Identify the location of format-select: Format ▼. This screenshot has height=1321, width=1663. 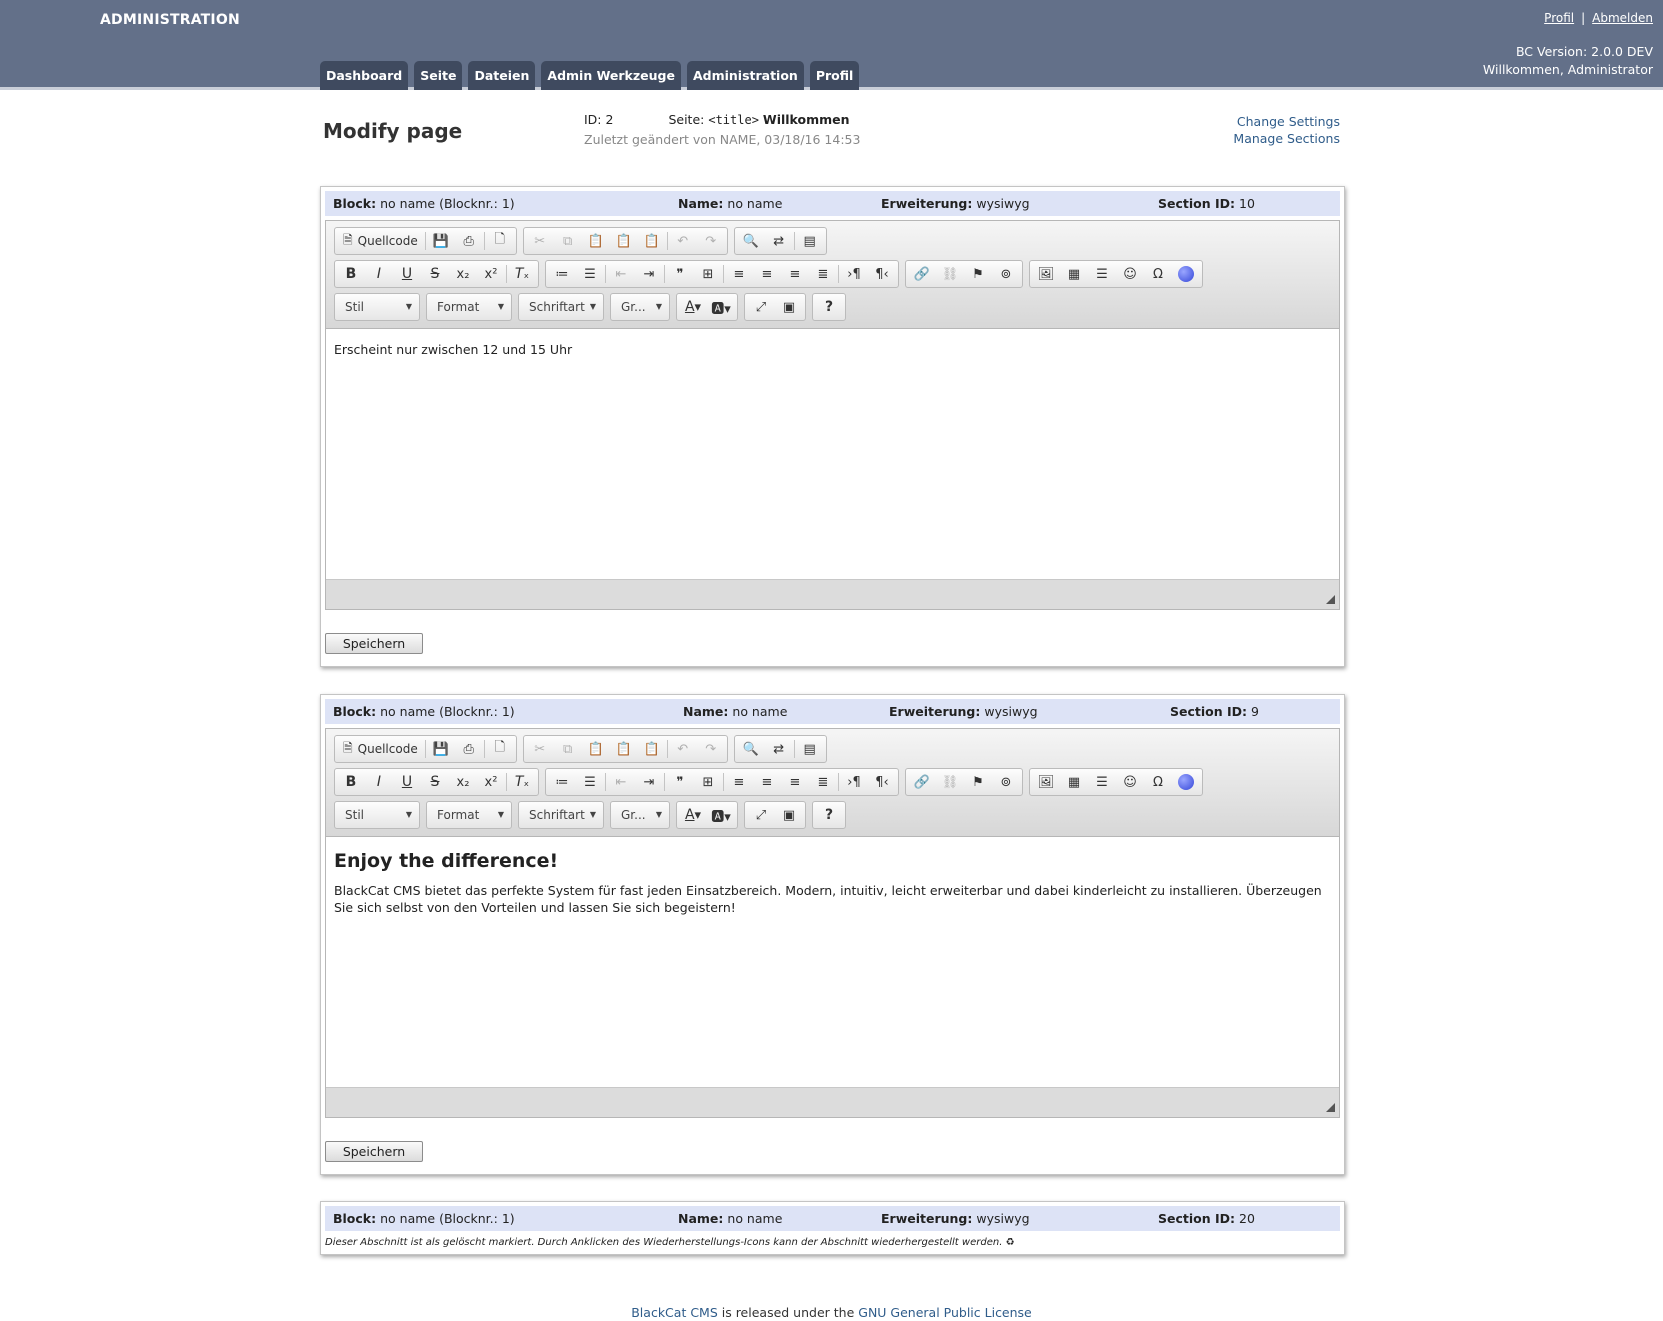
(469, 307).